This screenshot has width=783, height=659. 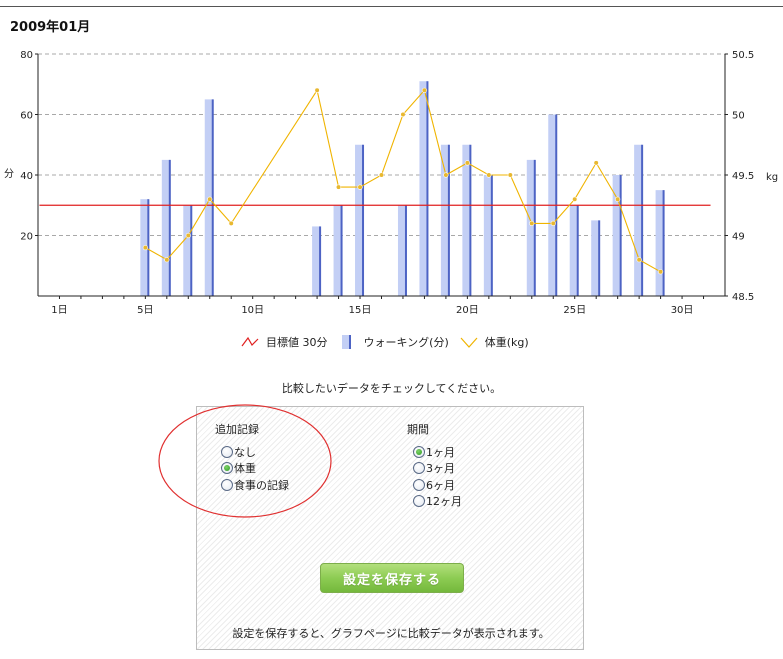 I want to click on legend-label-target: 目標値 30分, so click(x=297, y=342).